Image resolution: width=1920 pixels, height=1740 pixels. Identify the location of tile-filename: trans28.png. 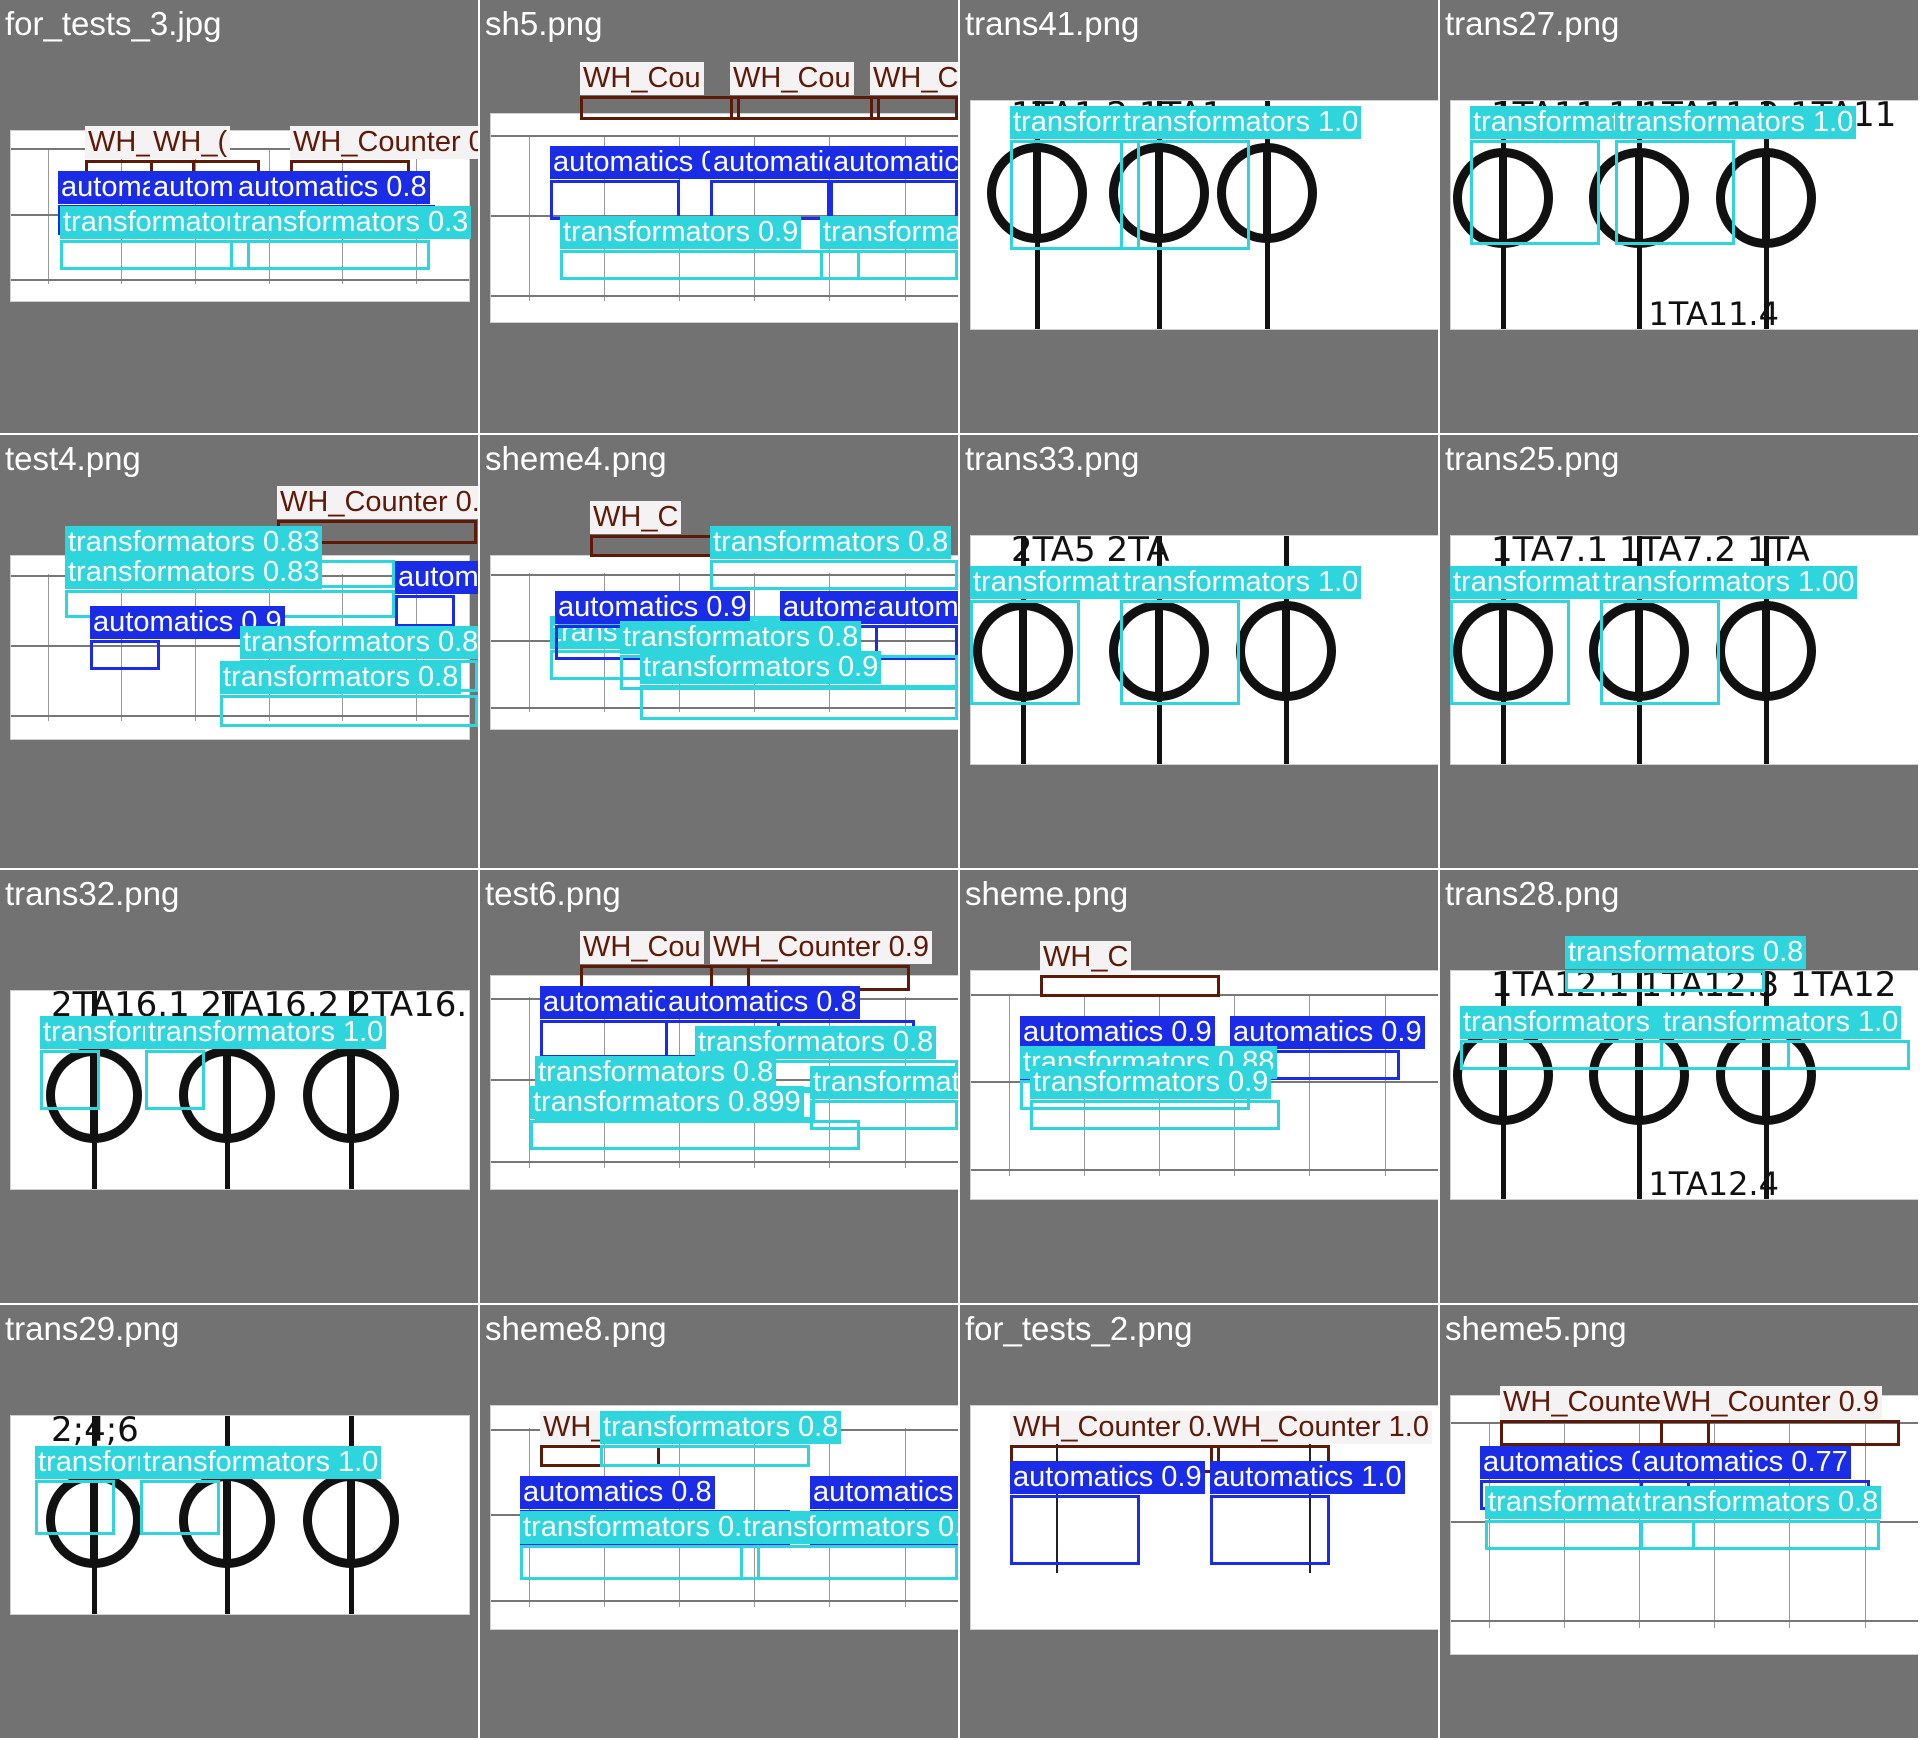
(1532, 893).